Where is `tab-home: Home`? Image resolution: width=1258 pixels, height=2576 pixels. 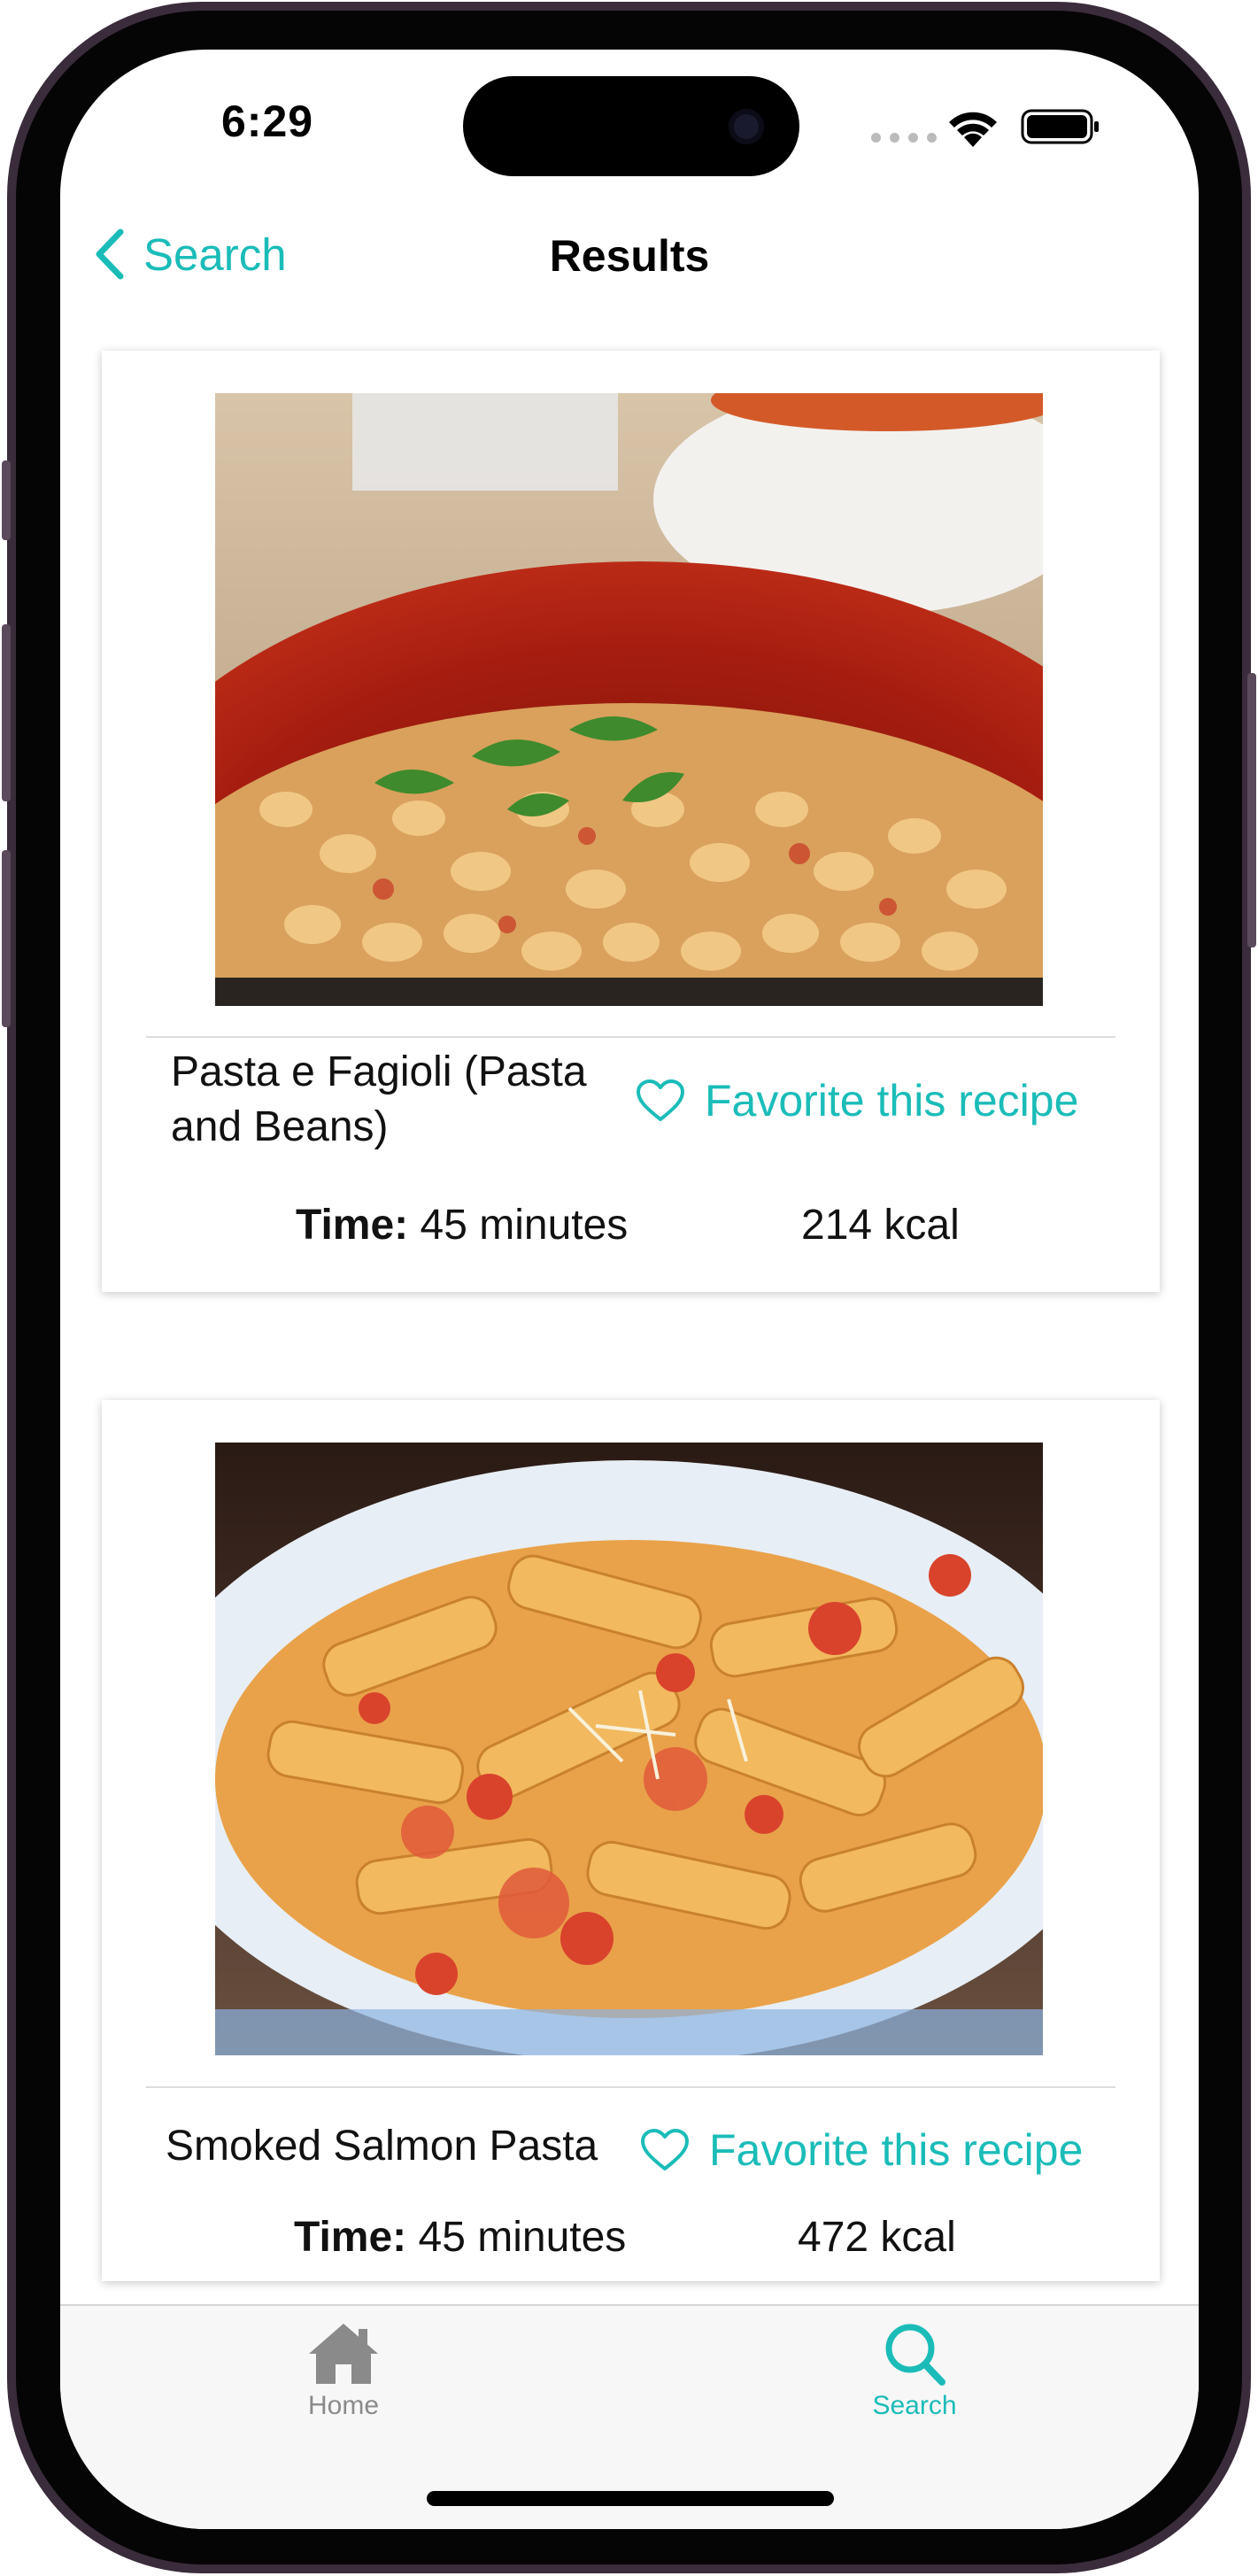
tab-home: Home is located at coordinates (344, 2369).